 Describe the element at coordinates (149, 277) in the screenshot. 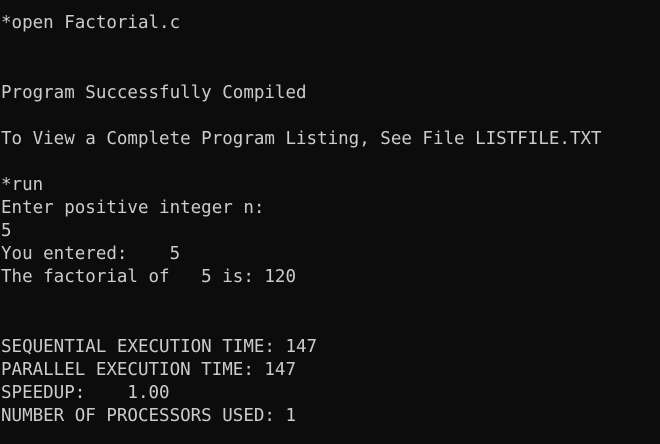

I see `factorial-result: The factorial of 5 is: 120` at that location.